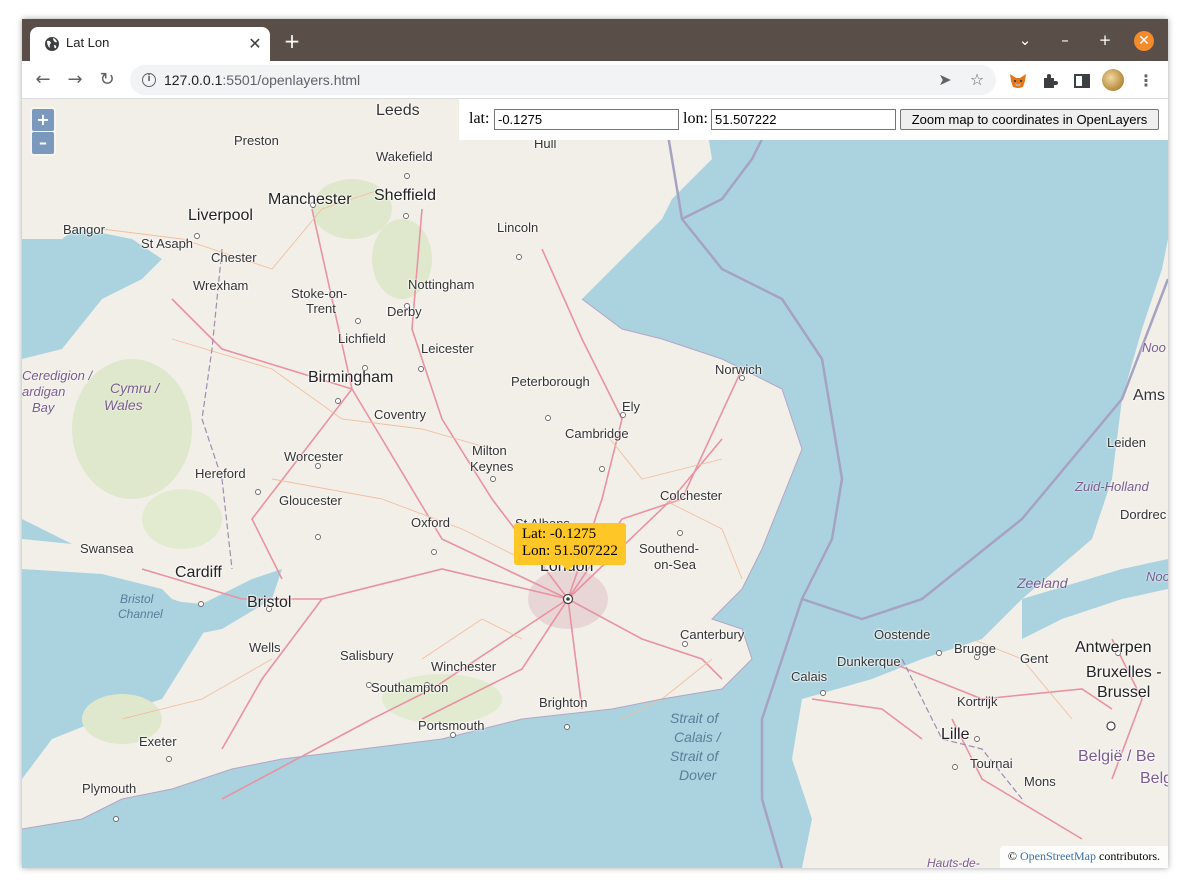  What do you see at coordinates (1117, 756) in the screenshot?
I see `map-label-belgie-1: België / Be` at bounding box center [1117, 756].